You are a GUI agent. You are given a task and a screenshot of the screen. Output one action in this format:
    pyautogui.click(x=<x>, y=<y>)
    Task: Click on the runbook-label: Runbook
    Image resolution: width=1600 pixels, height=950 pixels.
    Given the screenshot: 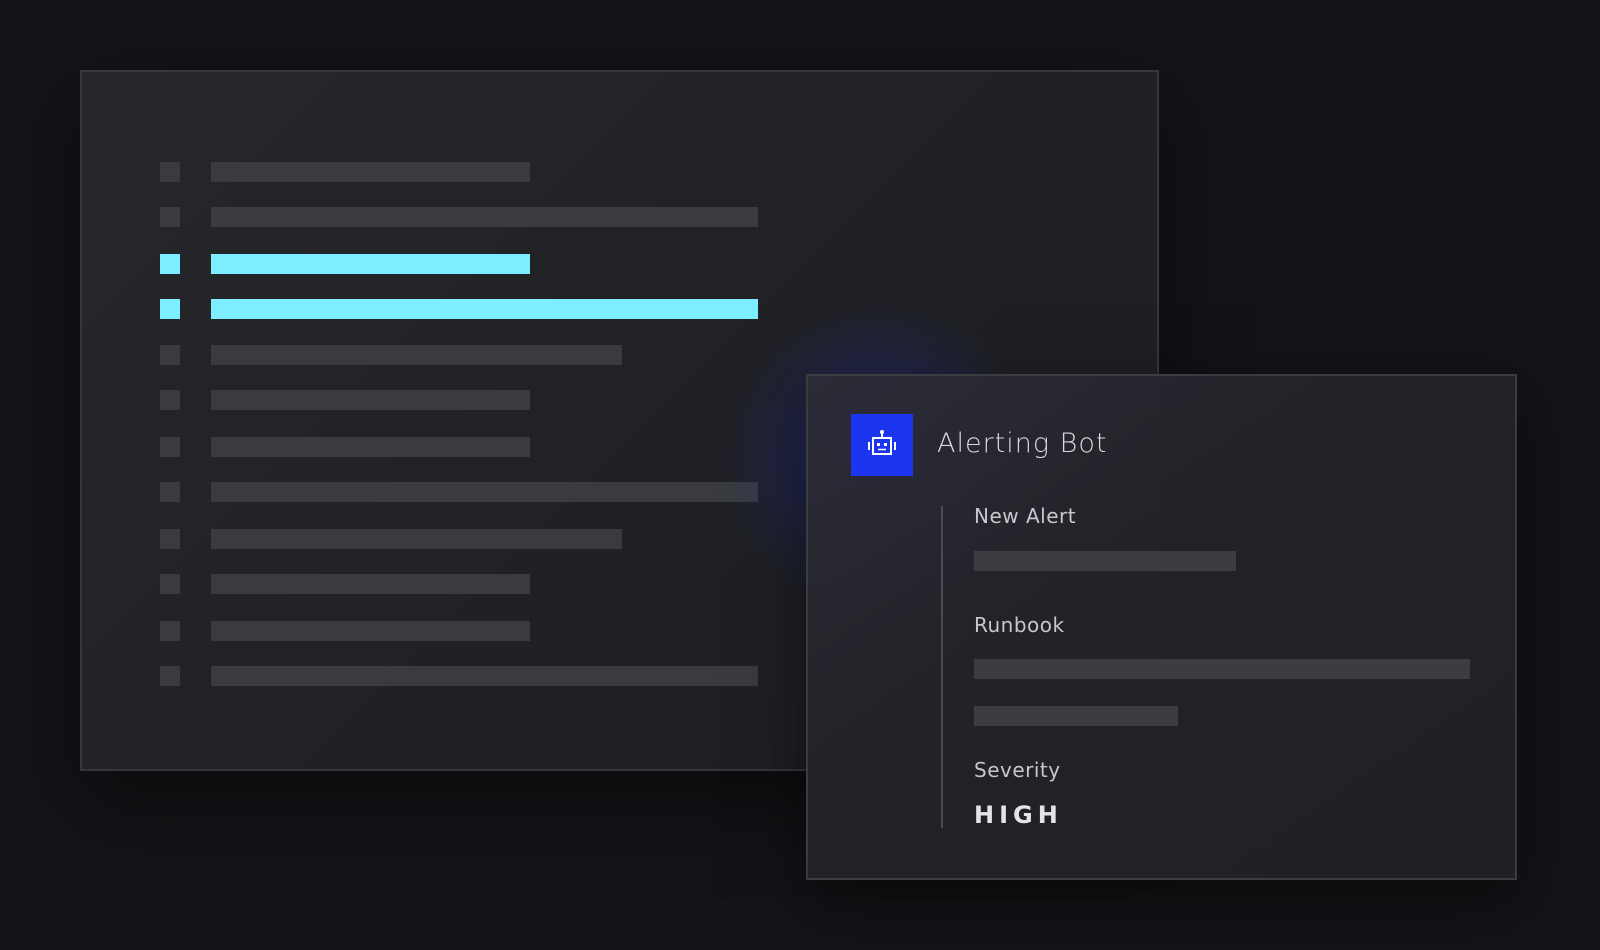 What is the action you would take?
    pyautogui.click(x=1019, y=625)
    